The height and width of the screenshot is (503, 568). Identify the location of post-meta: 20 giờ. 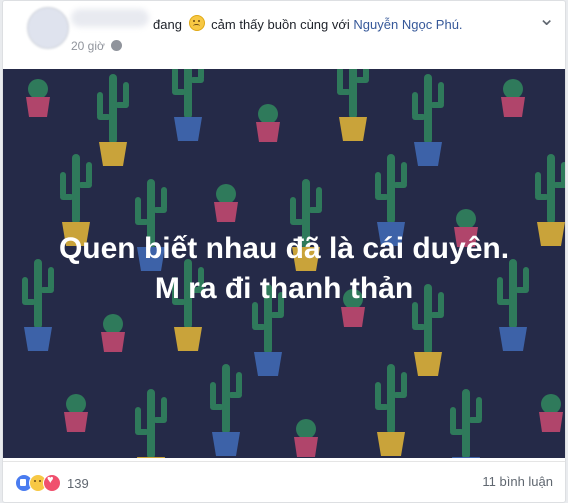
(97, 46).